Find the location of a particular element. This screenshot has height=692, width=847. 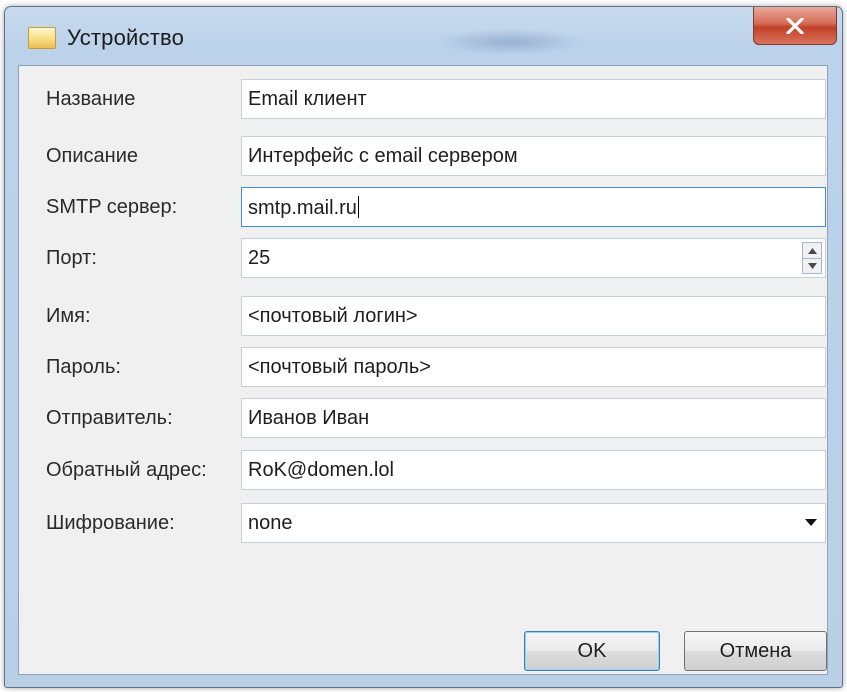

form-row-login: Имя: <почтовый логин> is located at coordinates (423, 316).